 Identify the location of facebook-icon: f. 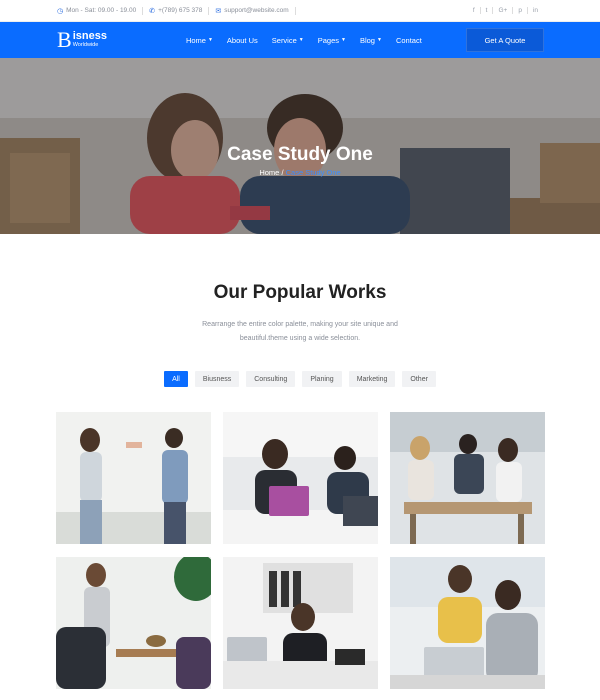
(474, 10).